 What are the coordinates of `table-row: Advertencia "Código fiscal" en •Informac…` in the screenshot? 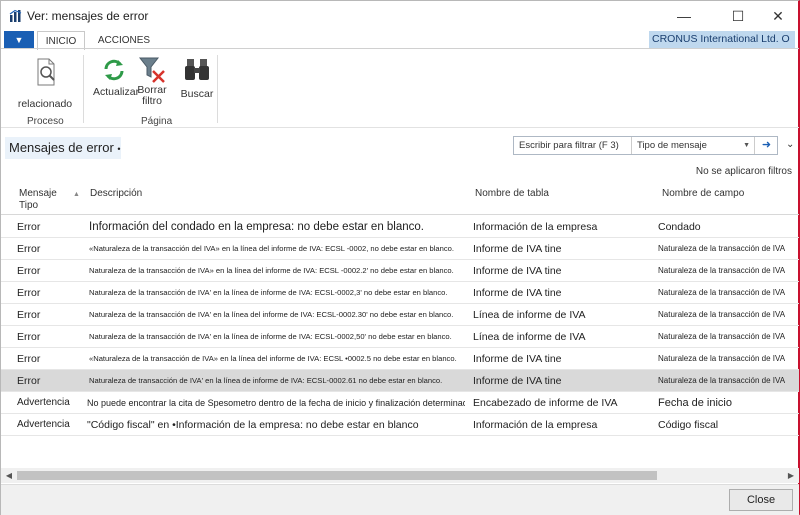 It's located at (400, 425).